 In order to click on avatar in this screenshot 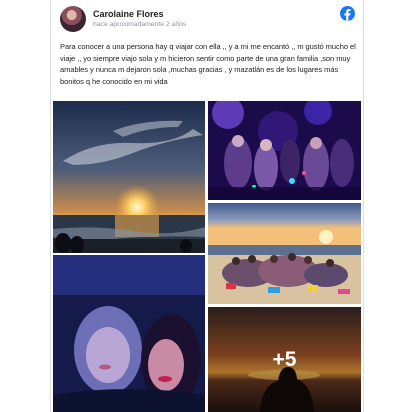, I will do `click(73, 19)`.